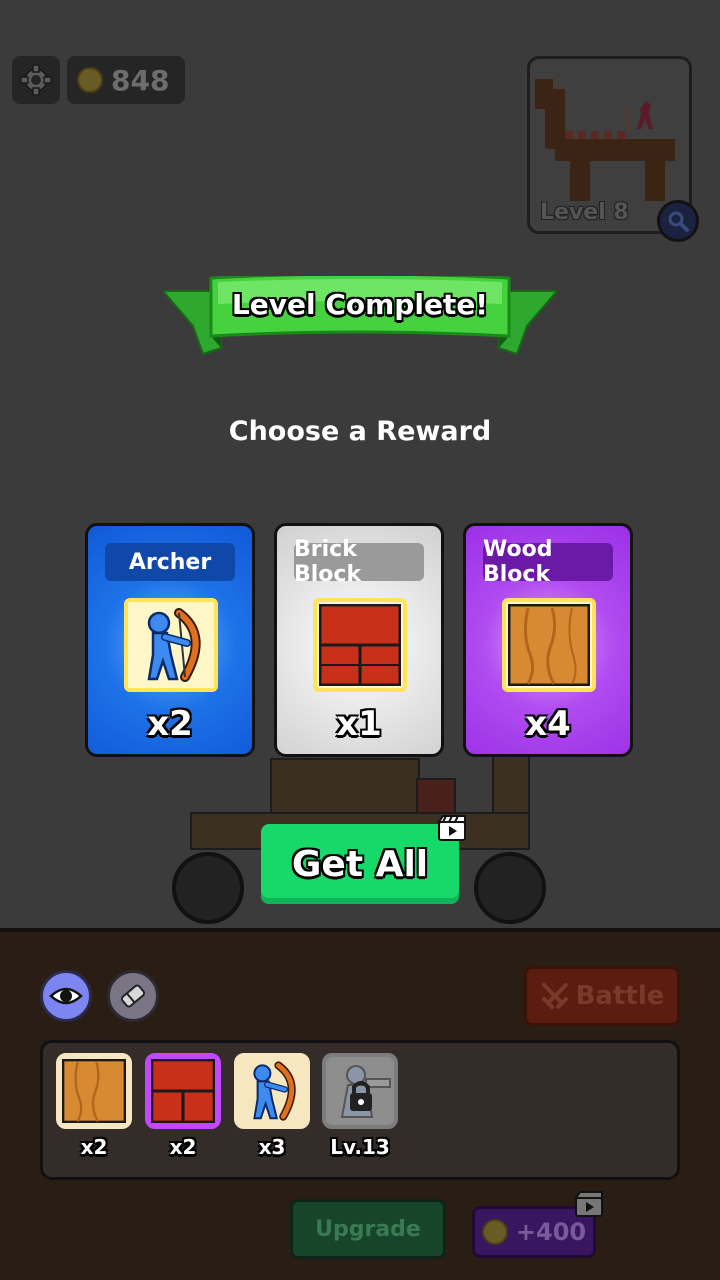 The image size is (720, 1280). I want to click on reward-card-brick-block: Brick Block x1, so click(359, 640).